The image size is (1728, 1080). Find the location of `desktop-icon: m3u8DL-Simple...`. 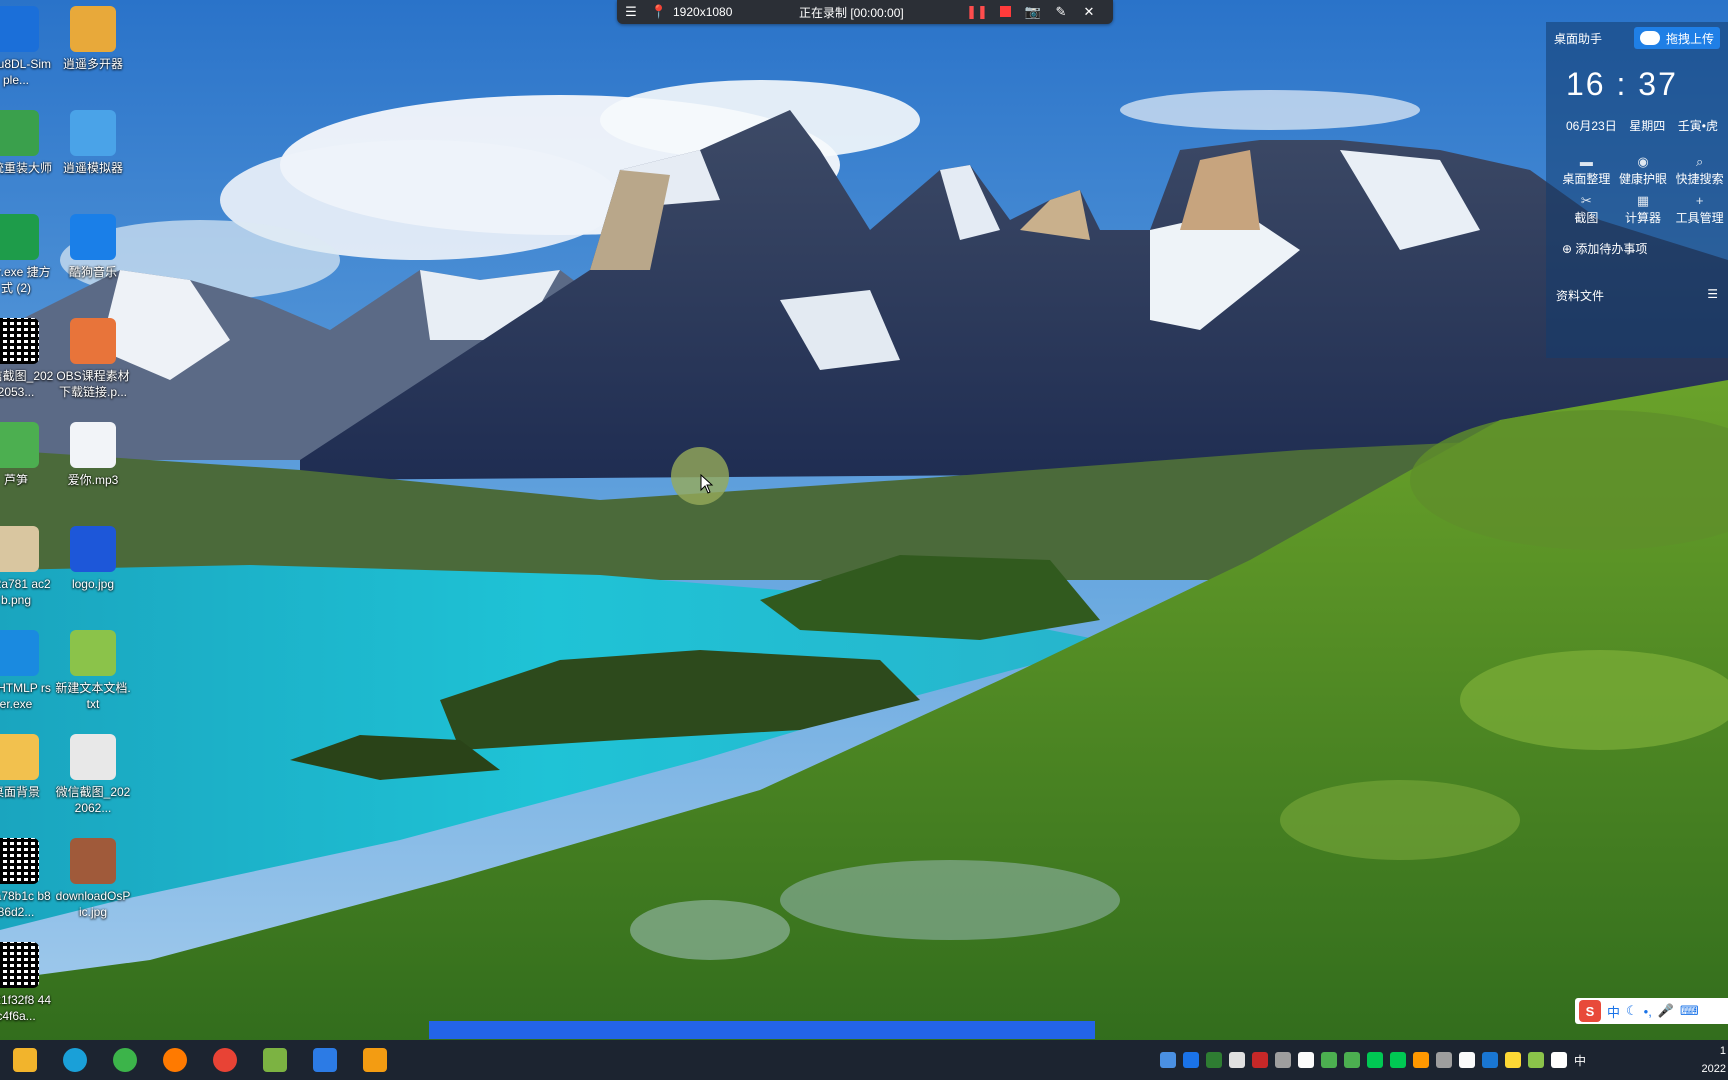

desktop-icon: m3u8DL-Simple... is located at coordinates (27, 47).